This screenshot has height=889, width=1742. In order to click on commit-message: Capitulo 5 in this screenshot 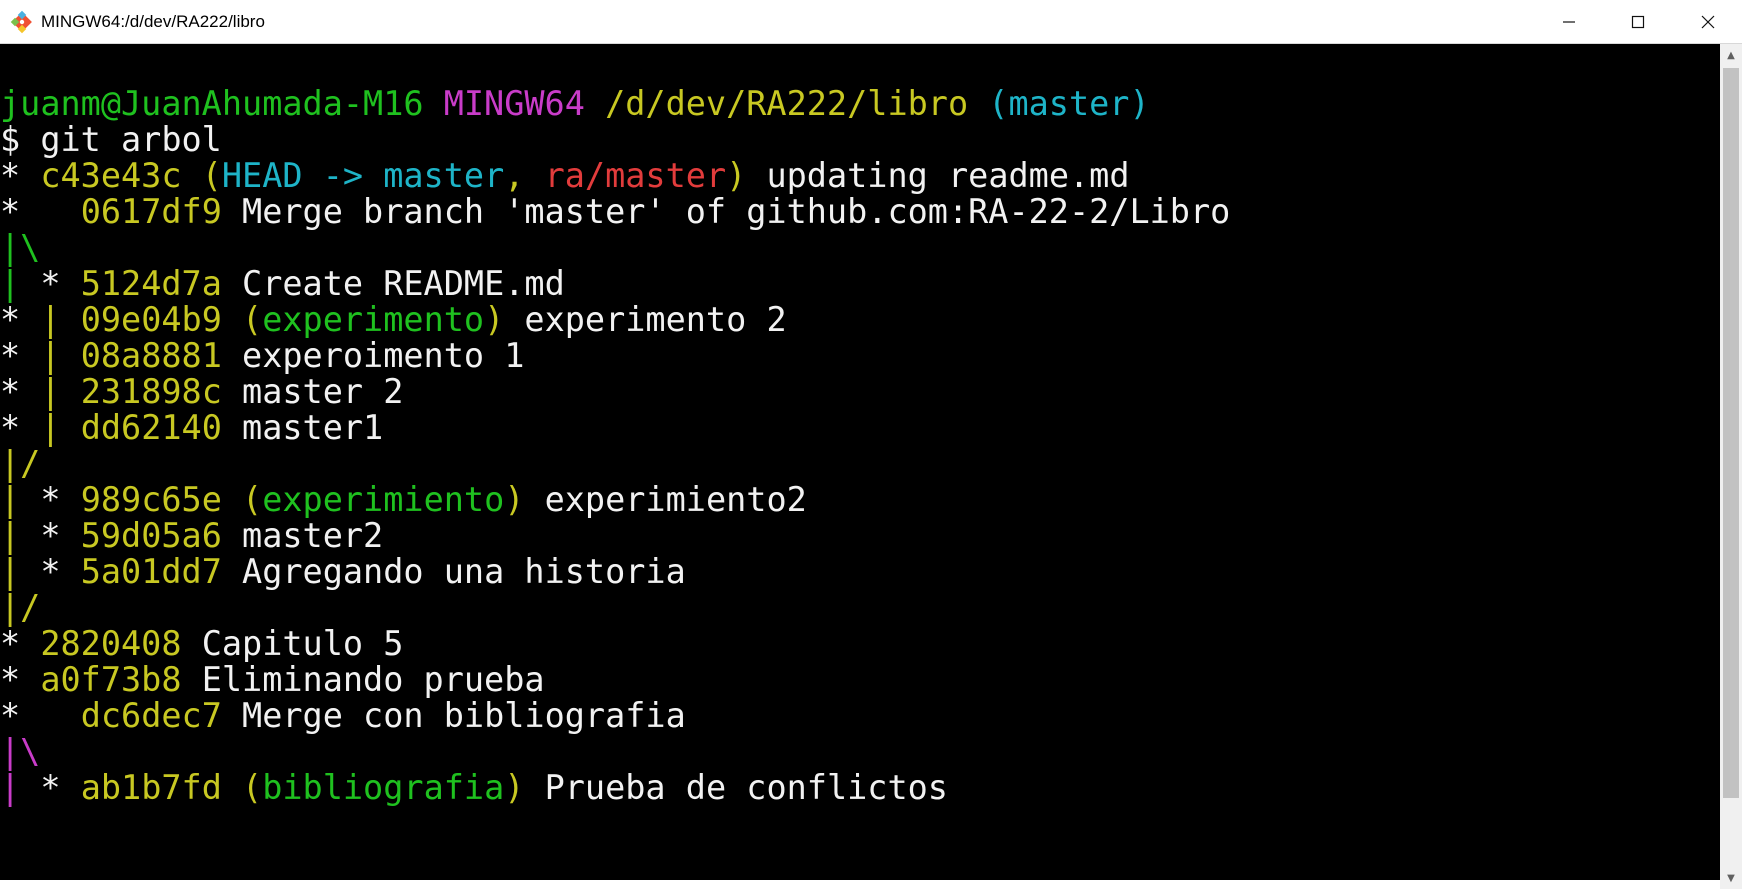, I will do `click(292, 643)`.